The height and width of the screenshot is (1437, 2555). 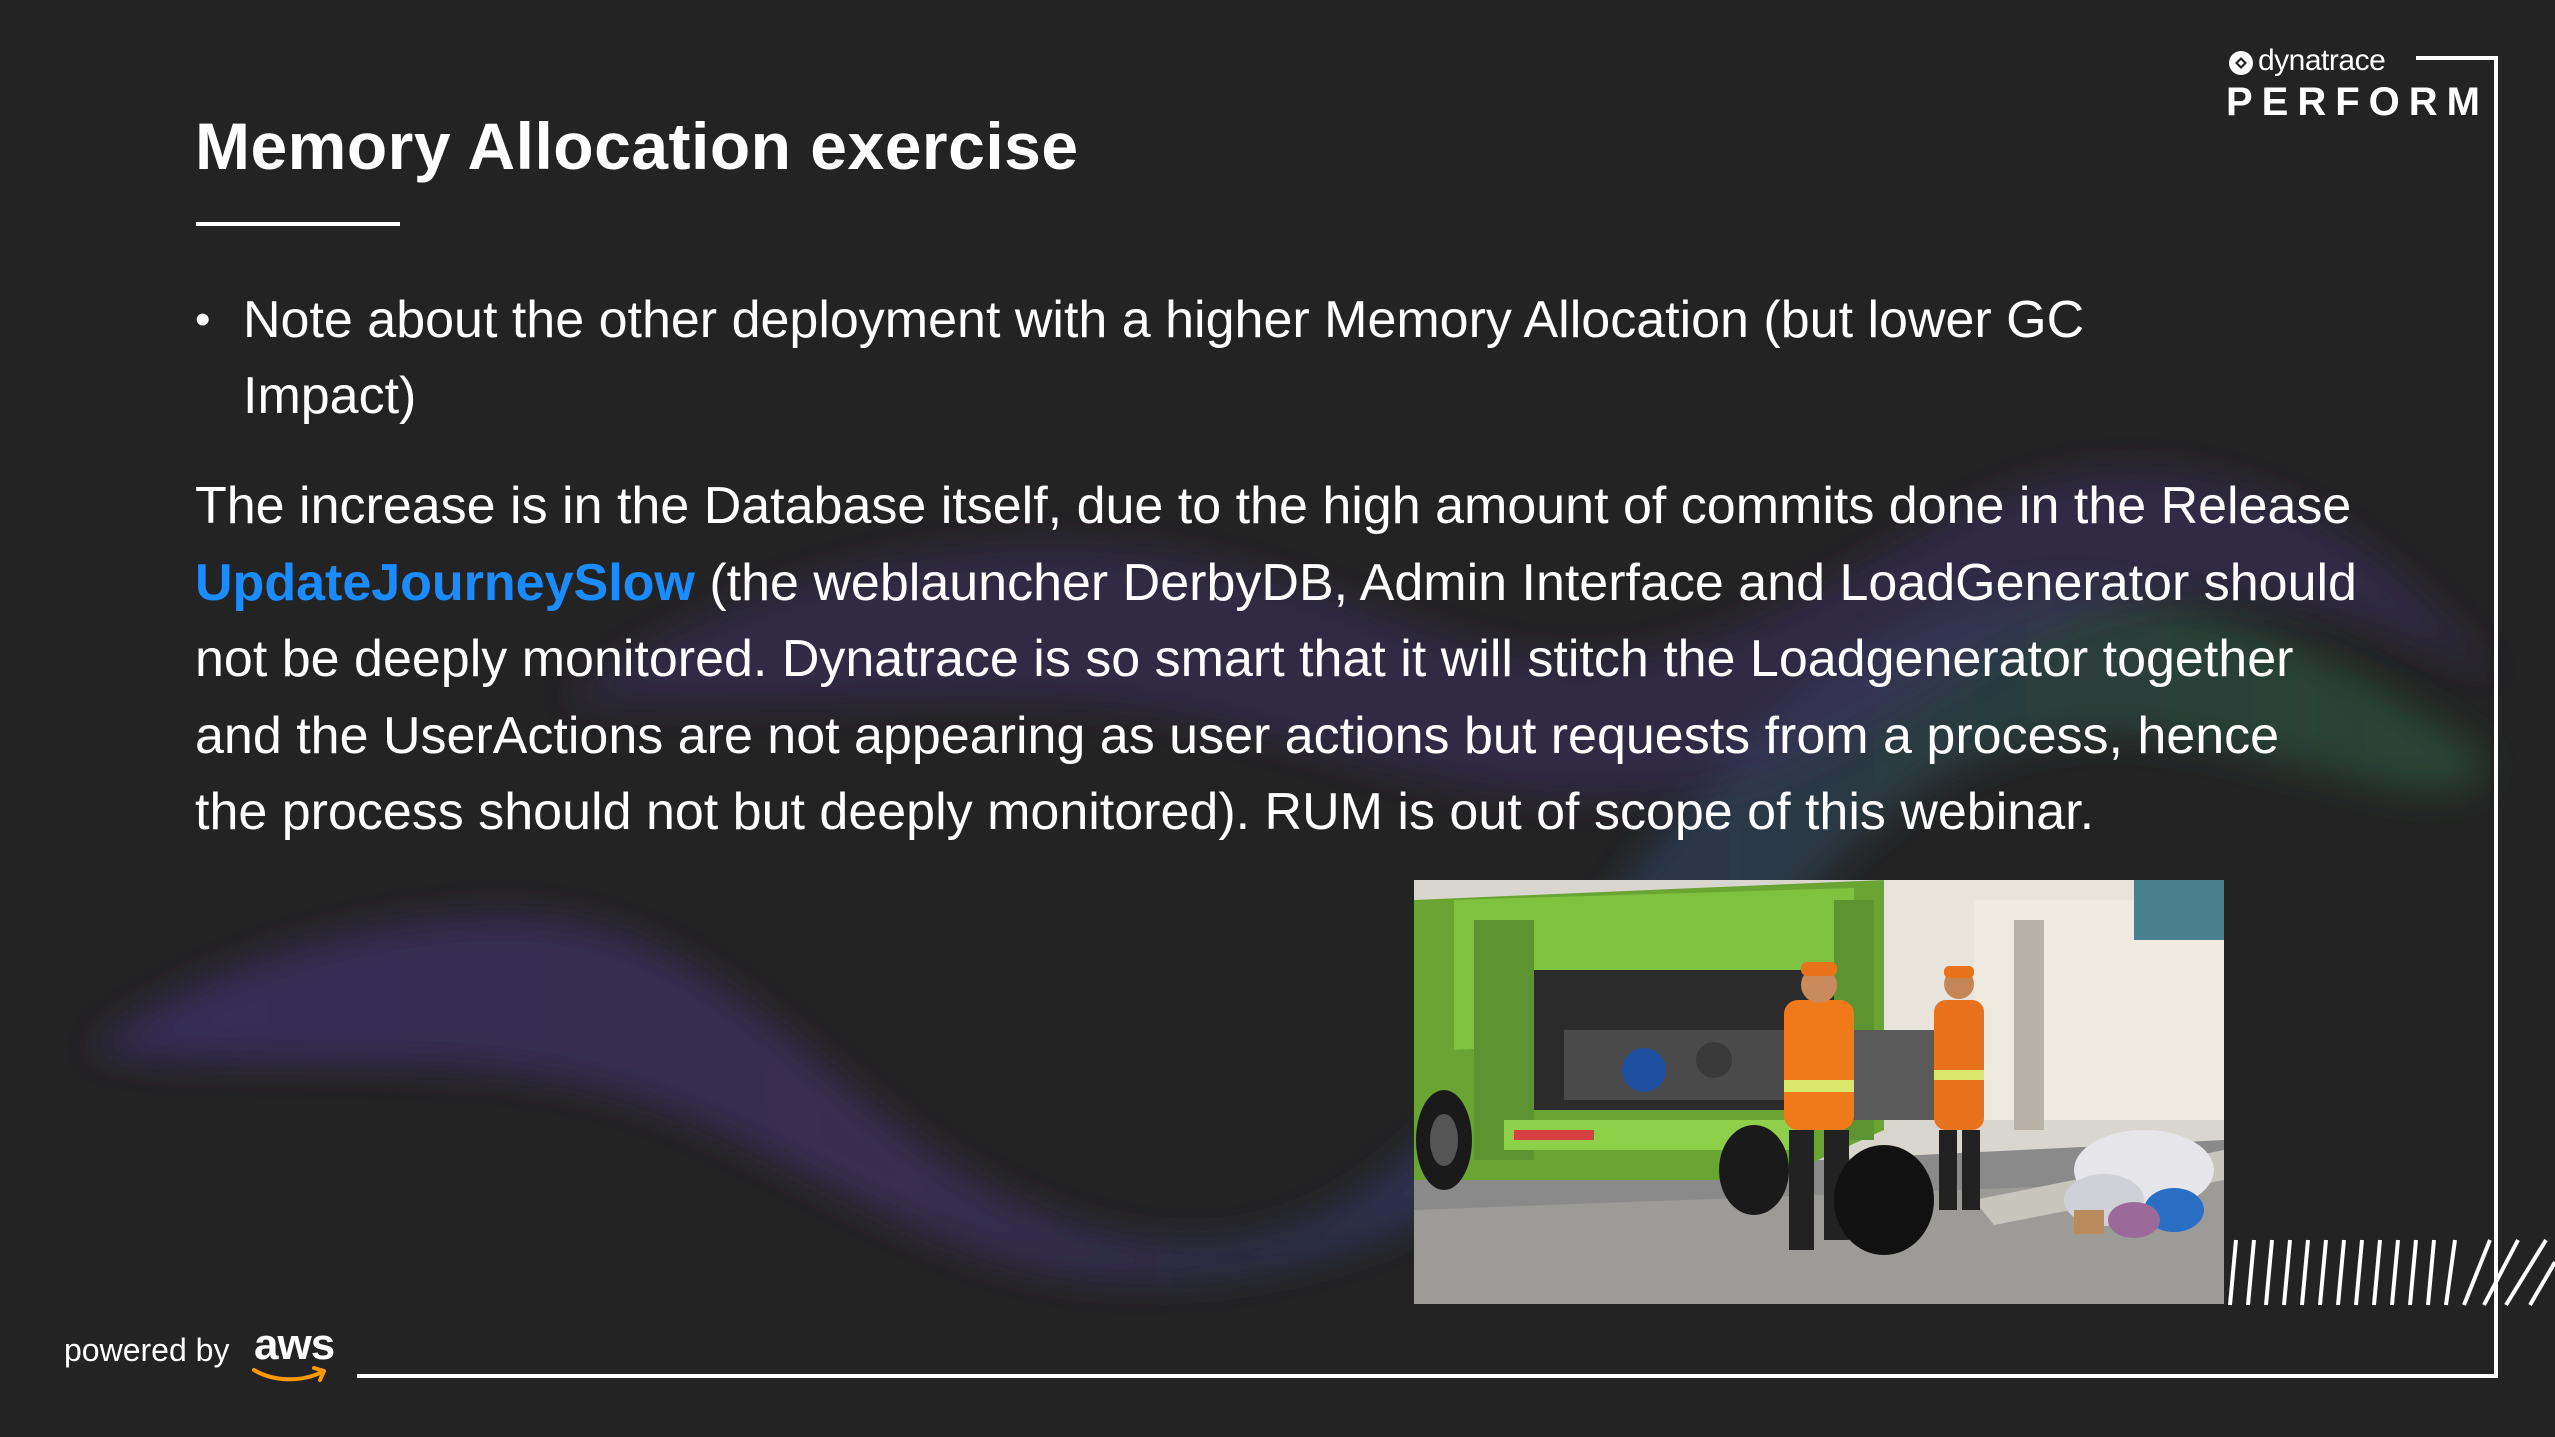 What do you see at coordinates (147, 1350) in the screenshot?
I see `powered-by-text: powered by` at bounding box center [147, 1350].